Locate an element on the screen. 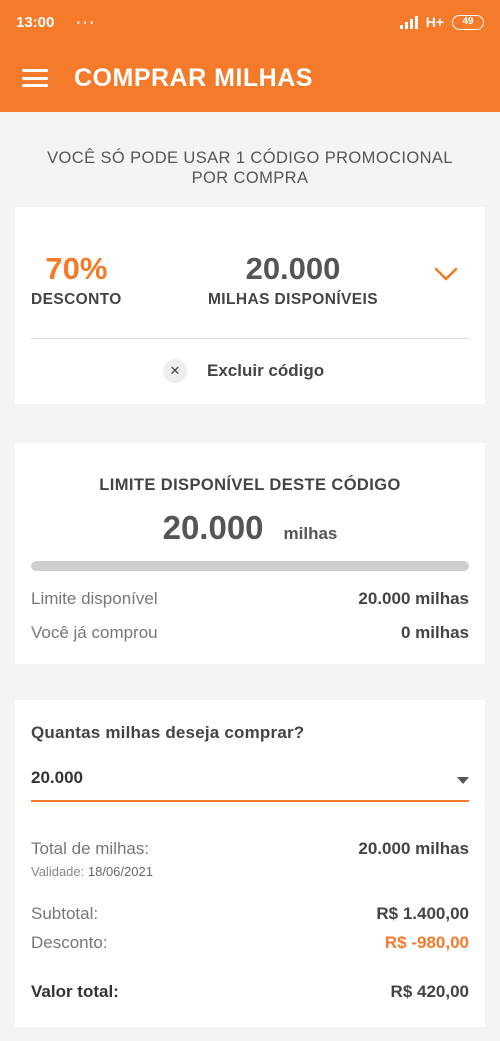 The image size is (500, 1041). already-bought-value: 0 milhas is located at coordinates (434, 632).